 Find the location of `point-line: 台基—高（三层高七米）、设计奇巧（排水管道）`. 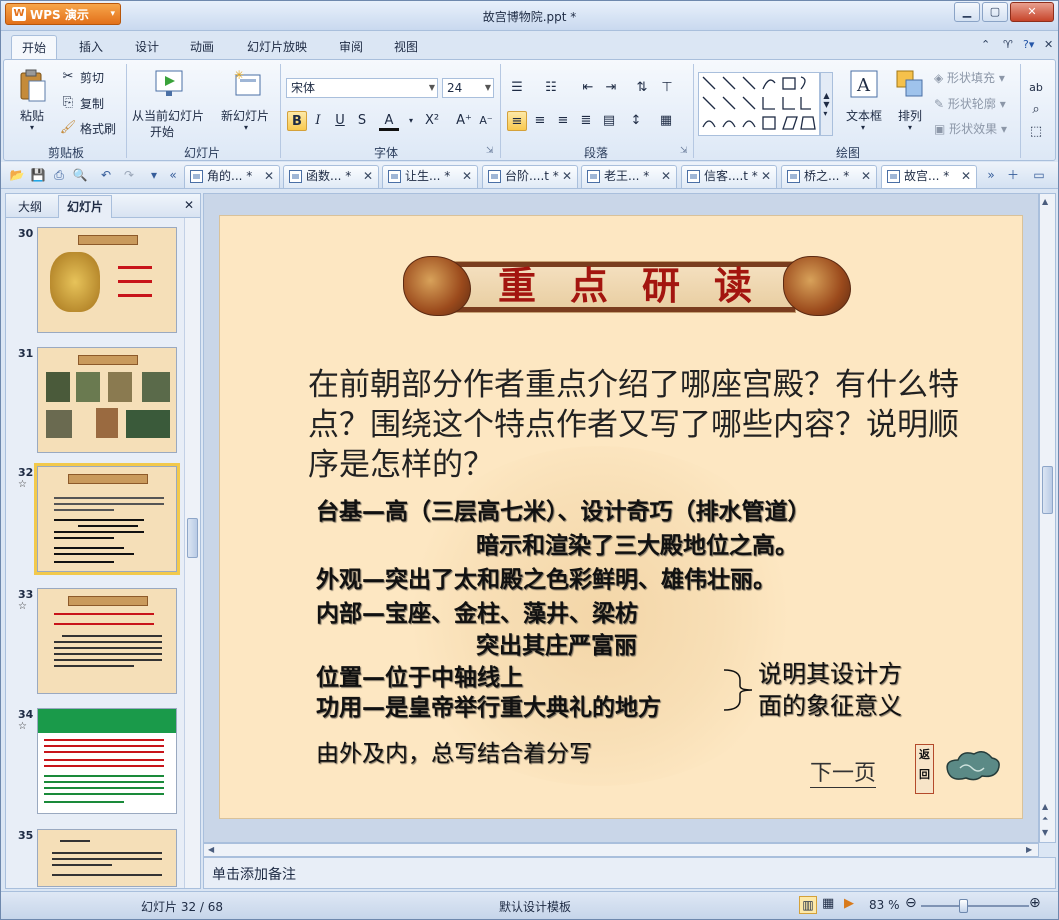

point-line: 台基—高（三层高七米）、设计奇巧（排水管道） is located at coordinates (563, 509).